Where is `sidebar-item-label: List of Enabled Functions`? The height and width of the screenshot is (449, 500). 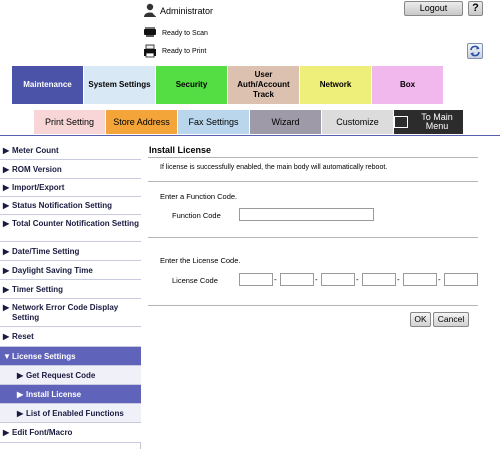 sidebar-item-label: List of Enabled Functions is located at coordinates (75, 413).